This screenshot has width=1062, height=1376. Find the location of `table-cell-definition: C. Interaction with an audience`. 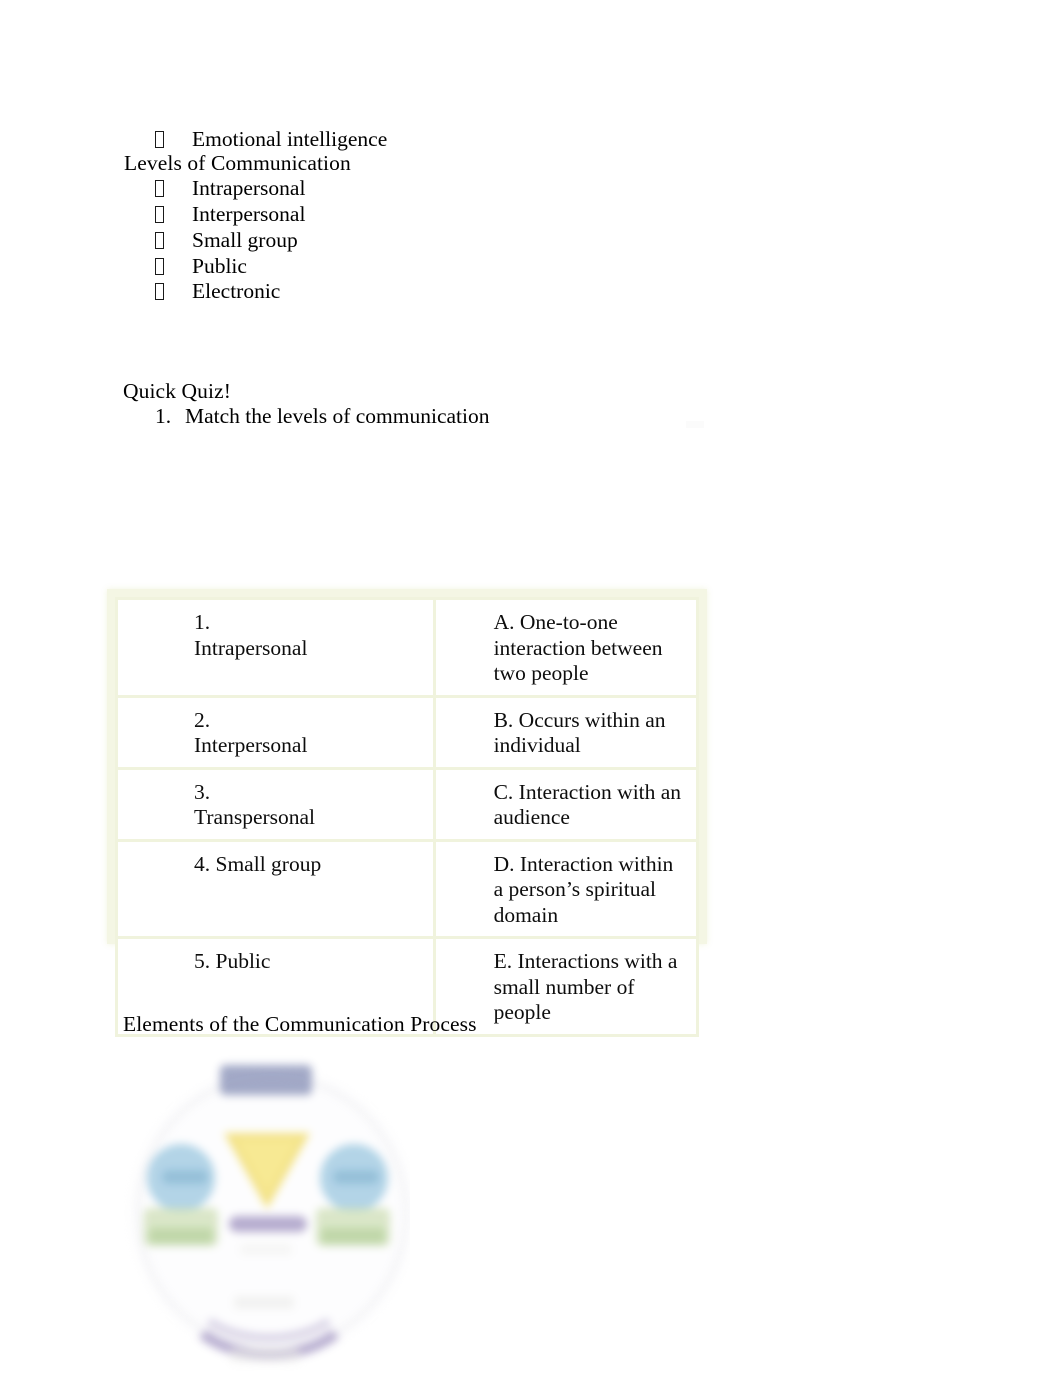

table-cell-definition: C. Interaction with an audience is located at coordinates (566, 804).